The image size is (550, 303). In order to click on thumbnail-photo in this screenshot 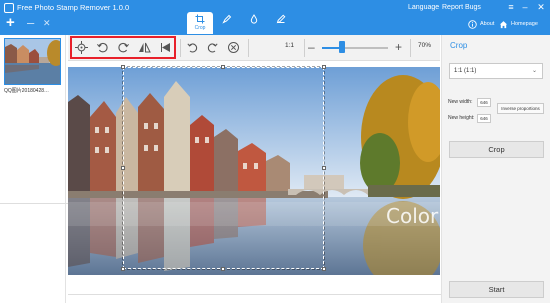, I will do `click(32, 61)`.